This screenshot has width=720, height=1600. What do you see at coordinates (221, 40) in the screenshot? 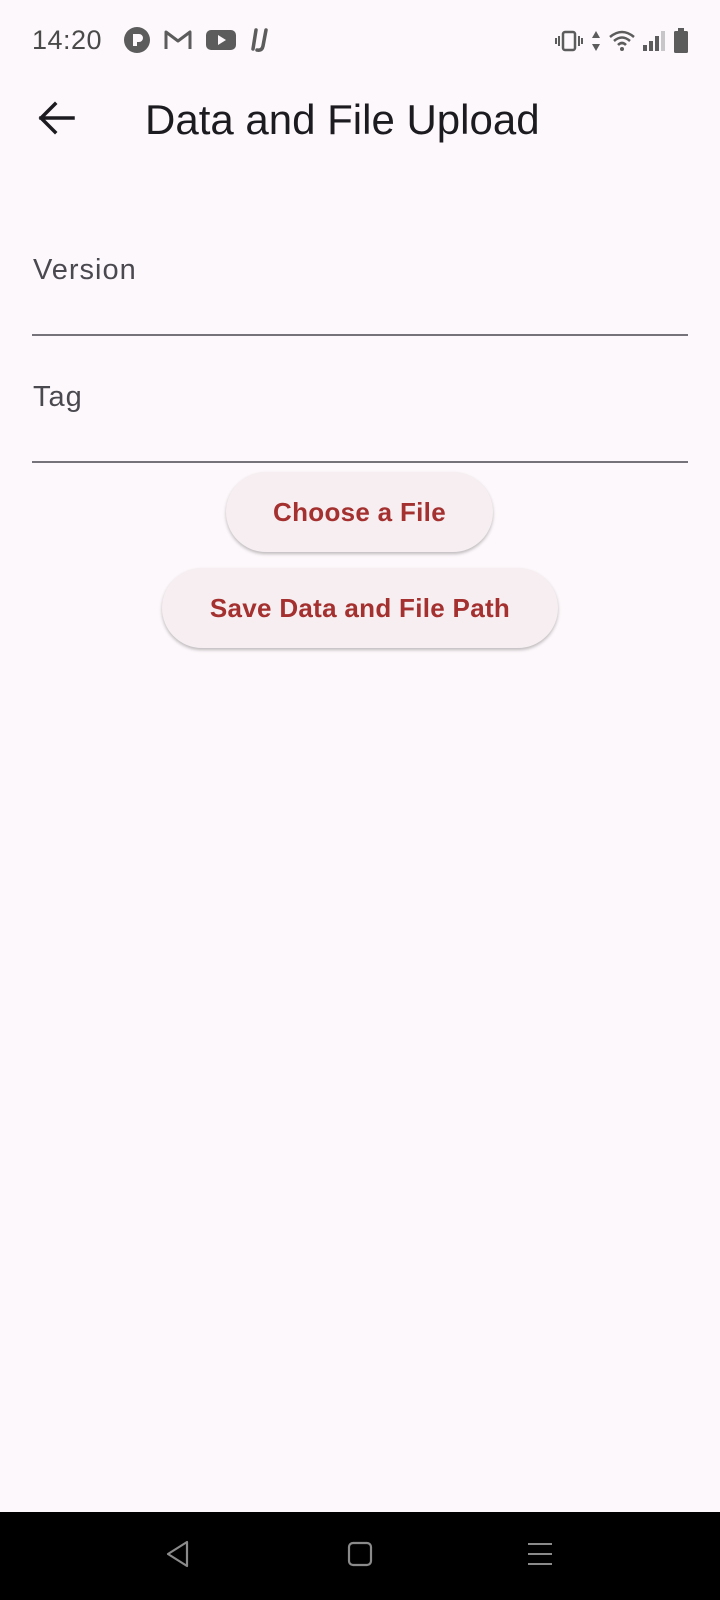
I see `youtube-icon` at bounding box center [221, 40].